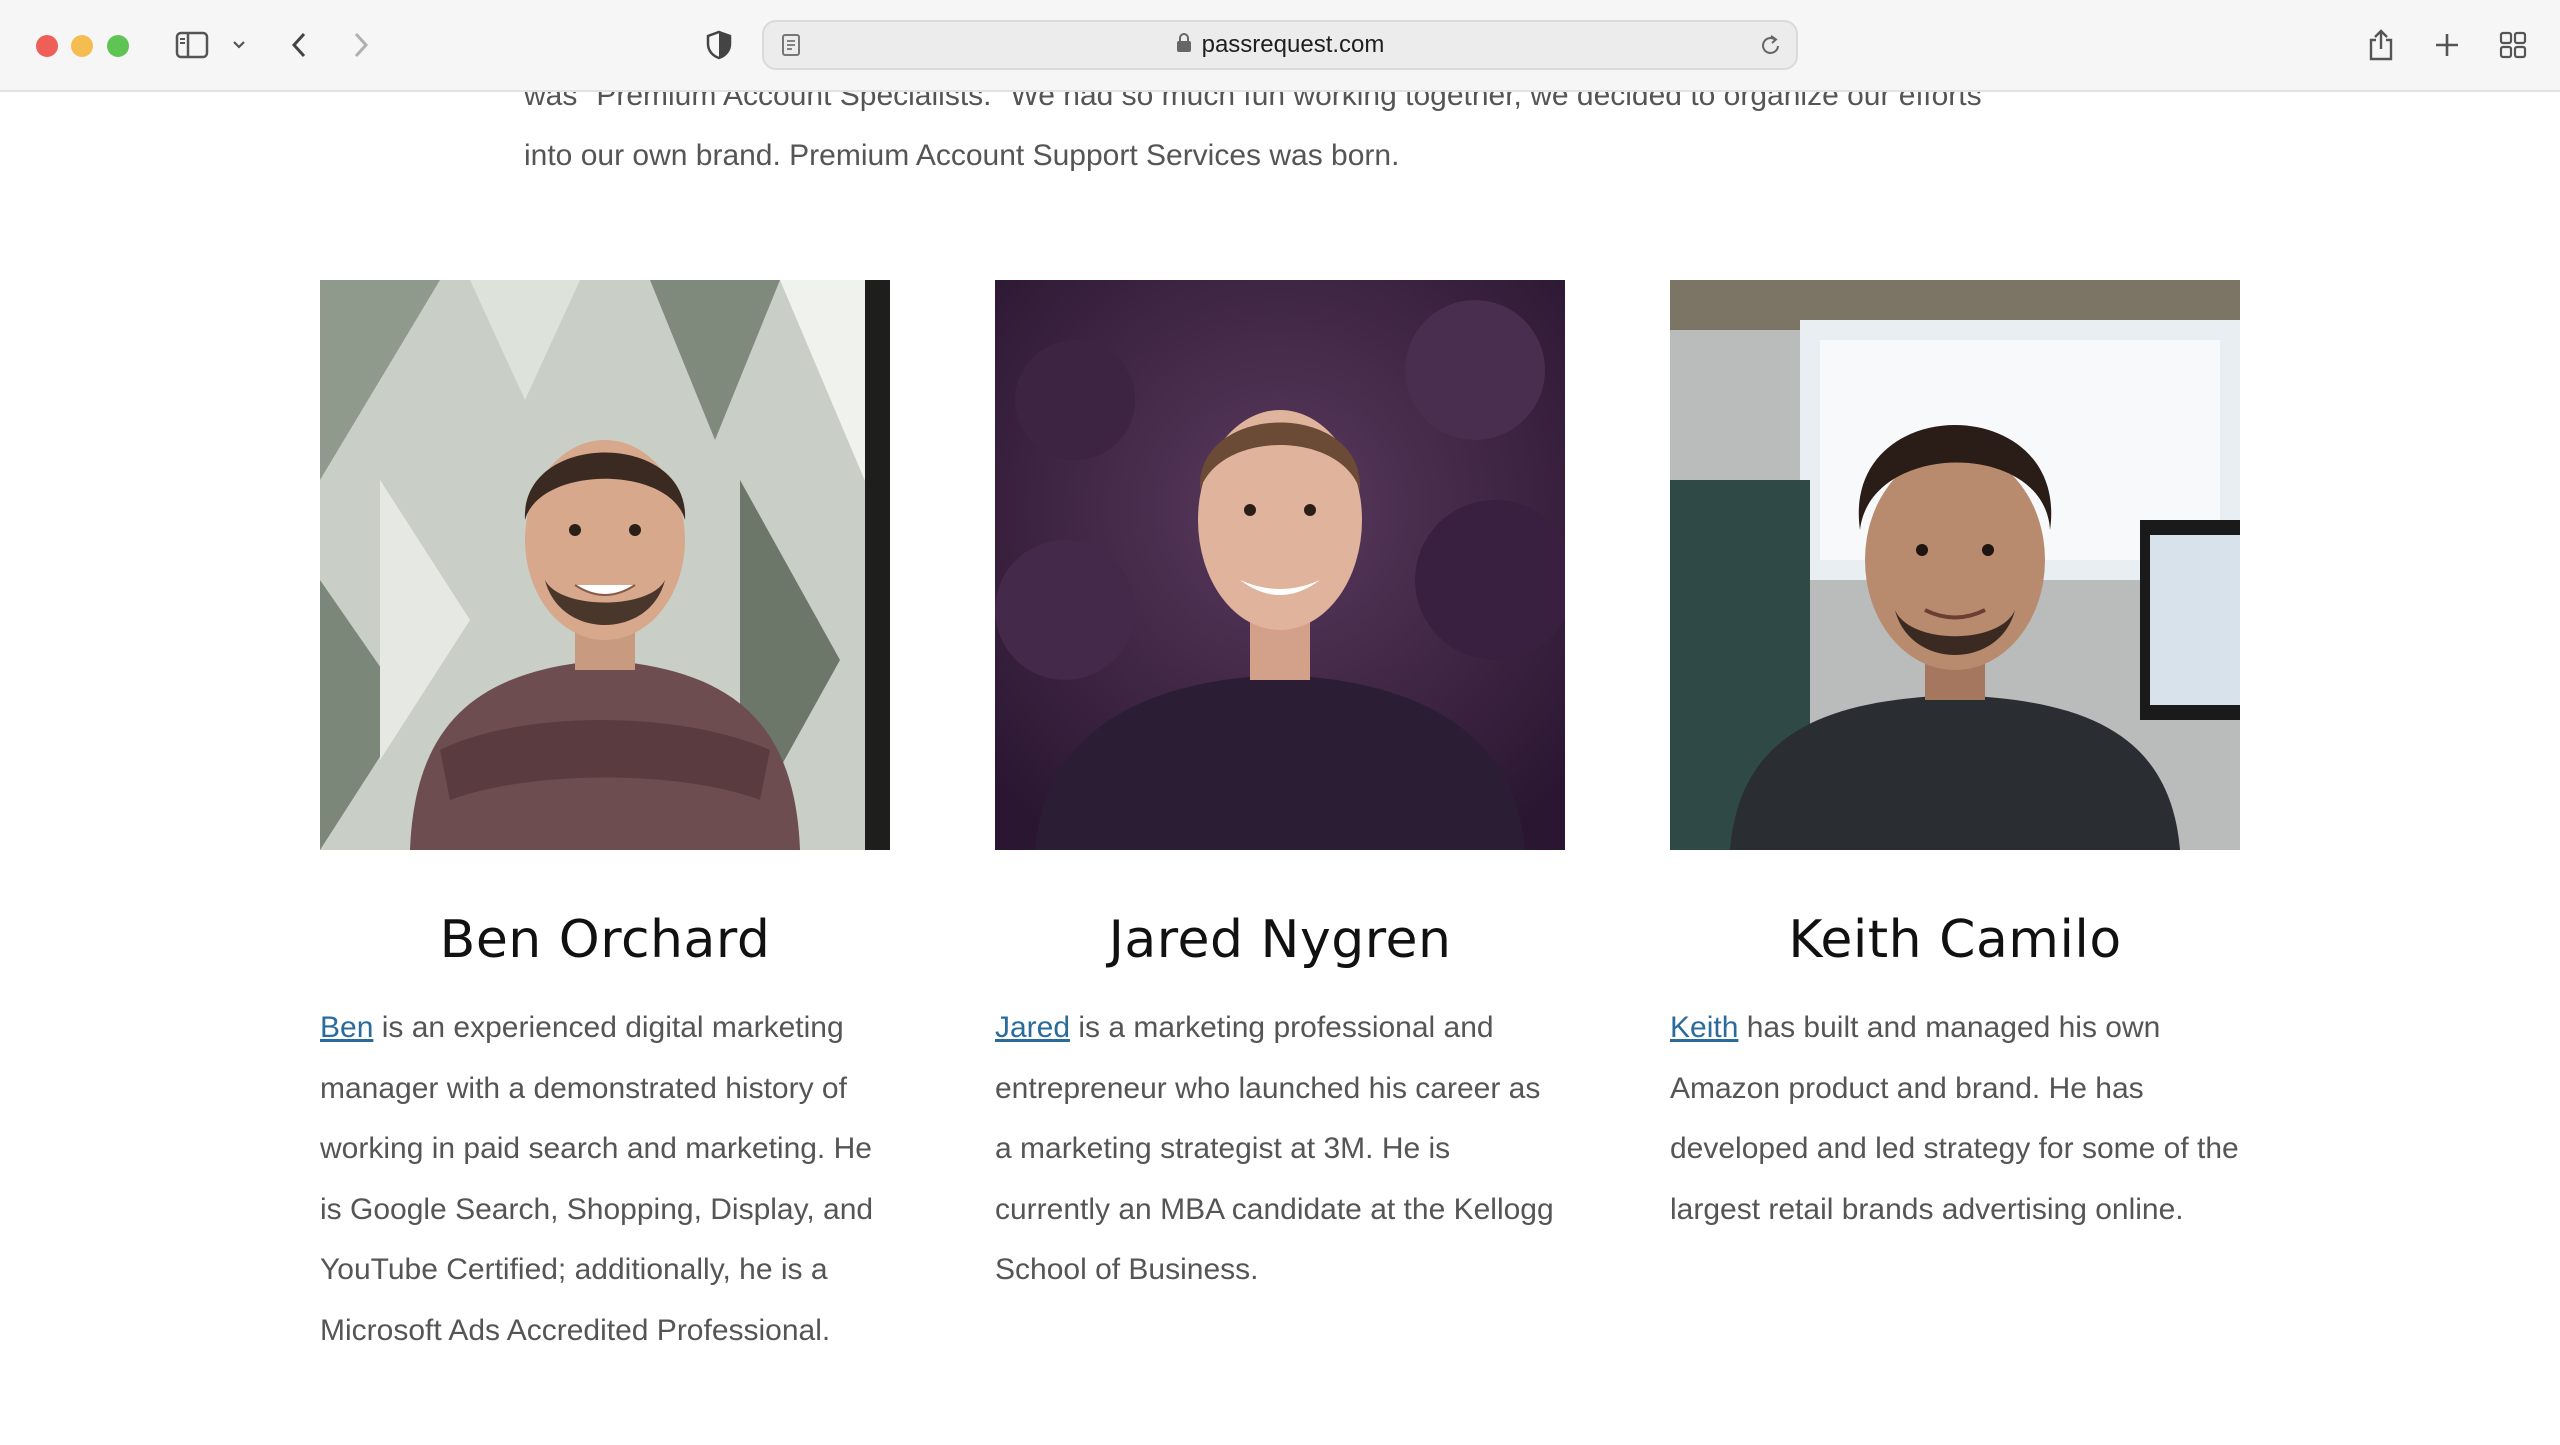  I want to click on tab-overview-icon, so click(2513, 45).